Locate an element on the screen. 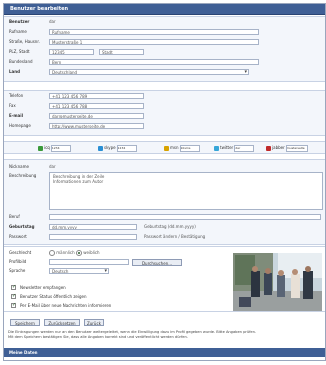 The height and width of the screenshot is (365, 326). row-beruf: Beruf is located at coordinates (164, 217).